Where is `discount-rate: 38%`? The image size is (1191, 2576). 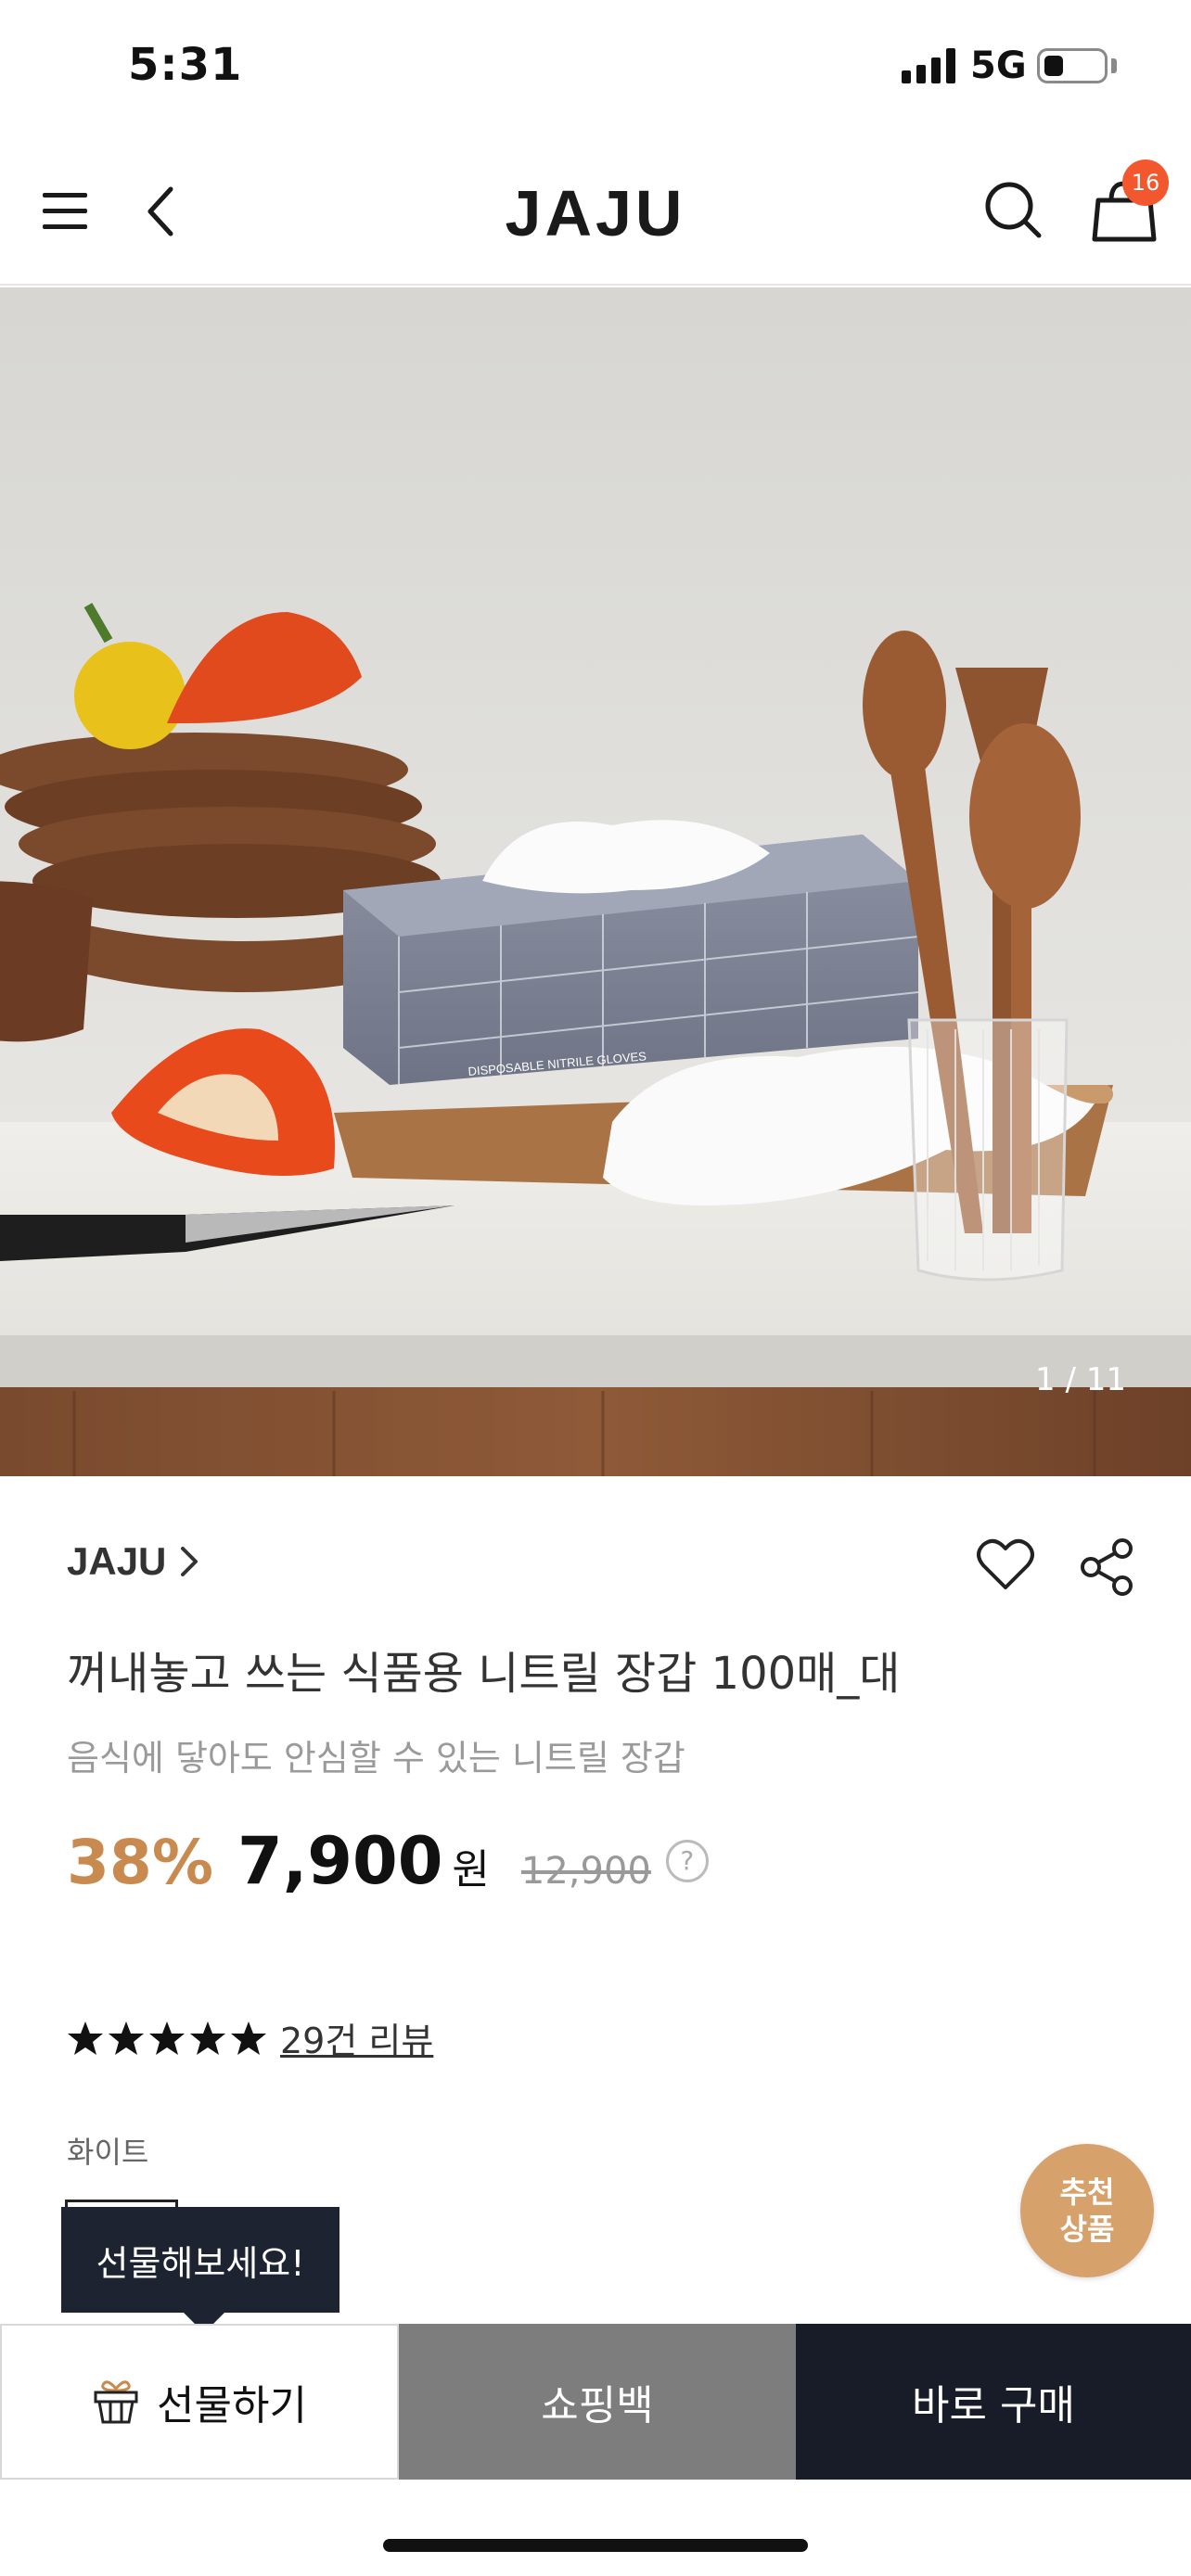
discount-rate: 38% is located at coordinates (140, 1862).